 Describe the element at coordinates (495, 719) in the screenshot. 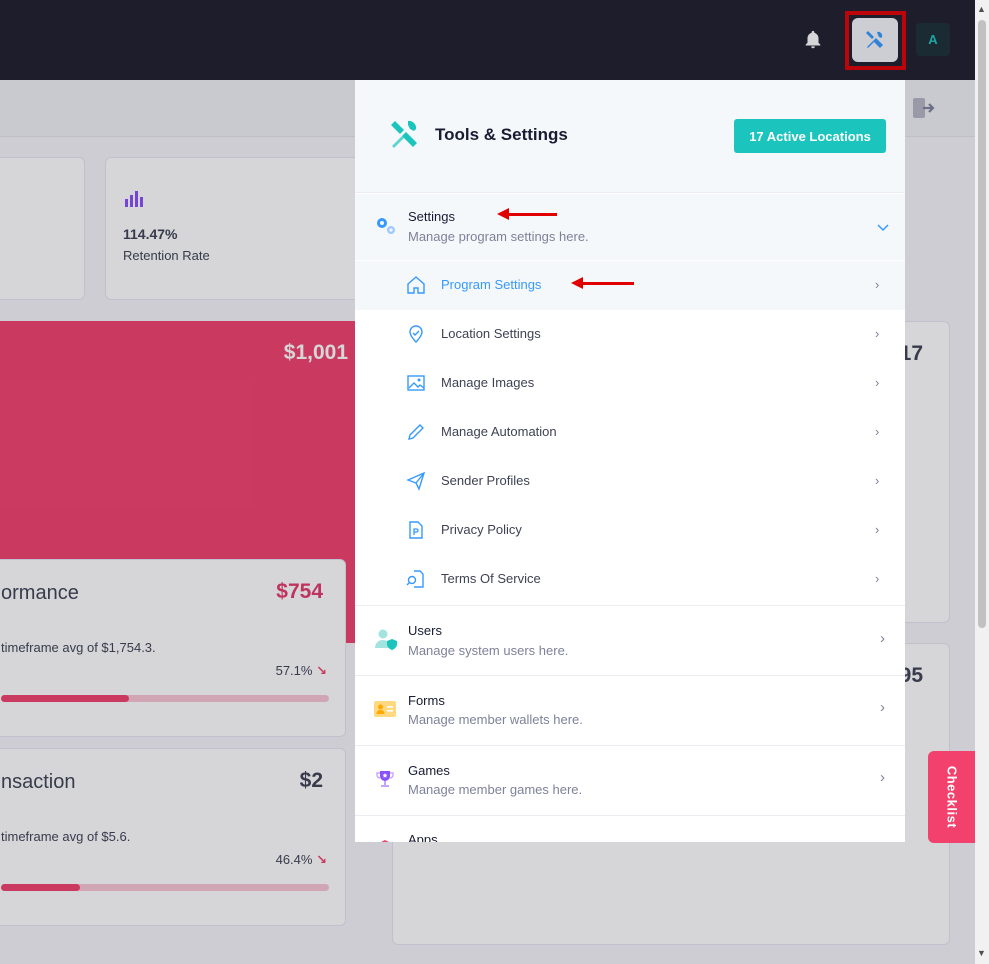

I see `section-description: Manage member wallets here.` at that location.